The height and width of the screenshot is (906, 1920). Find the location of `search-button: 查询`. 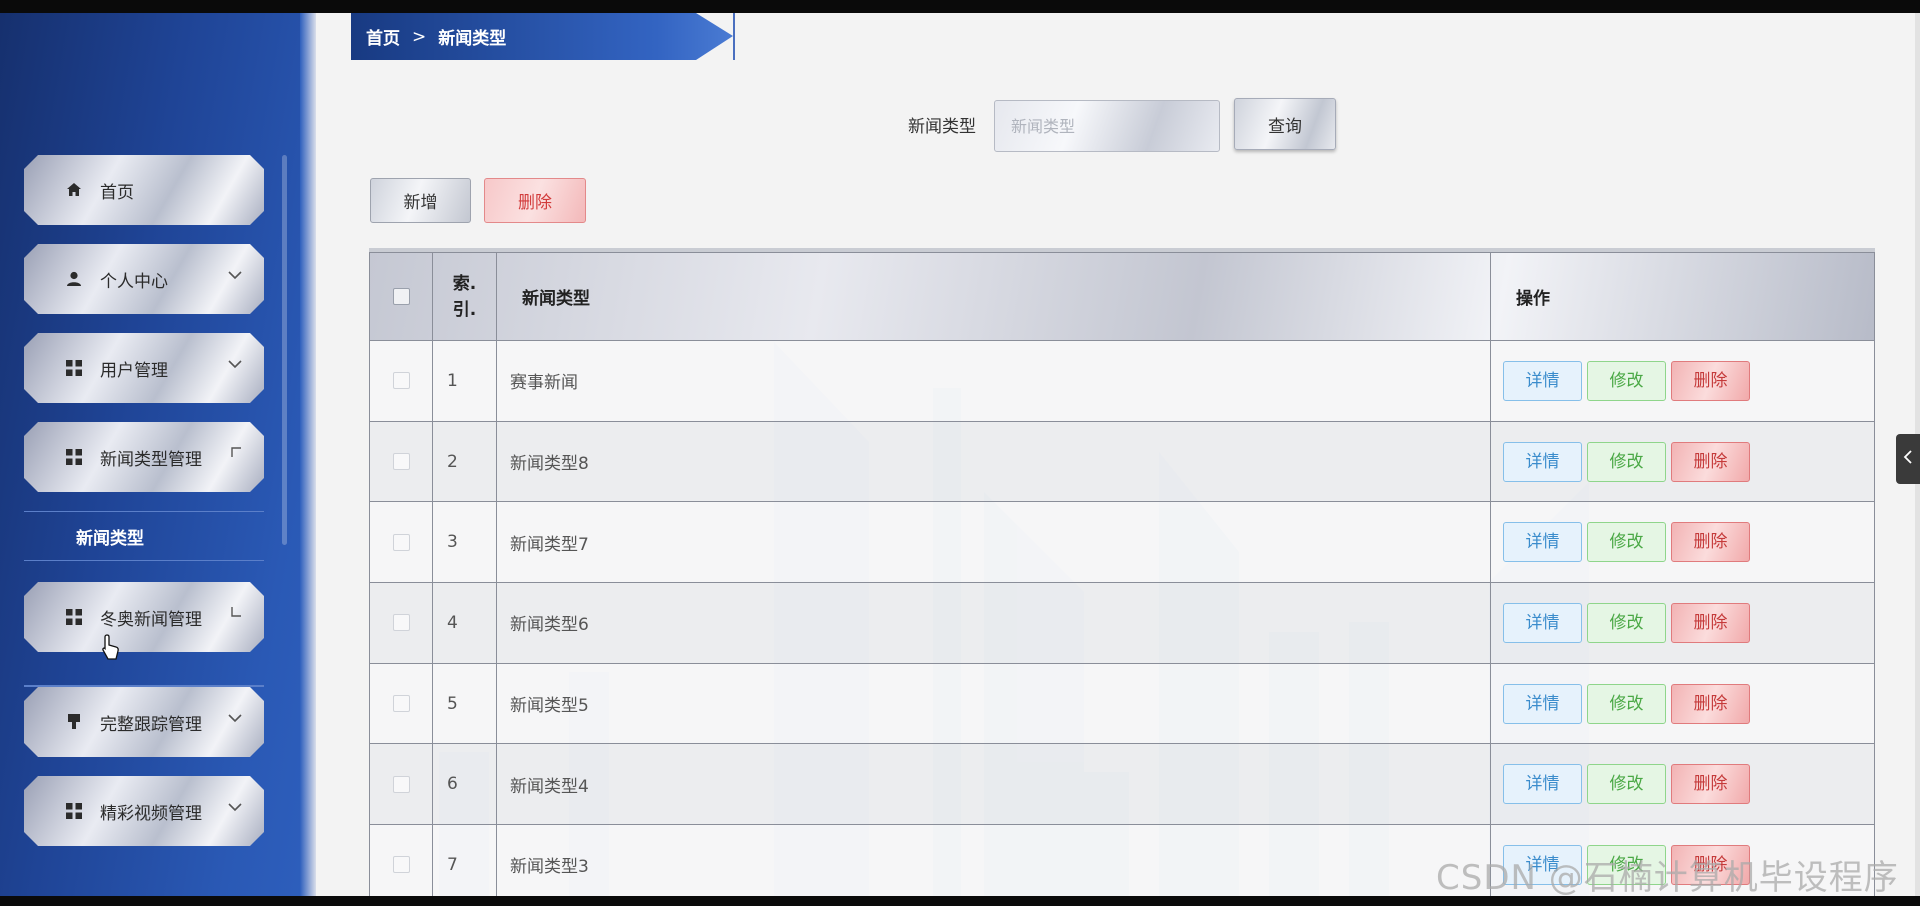

search-button: 查询 is located at coordinates (1285, 124).